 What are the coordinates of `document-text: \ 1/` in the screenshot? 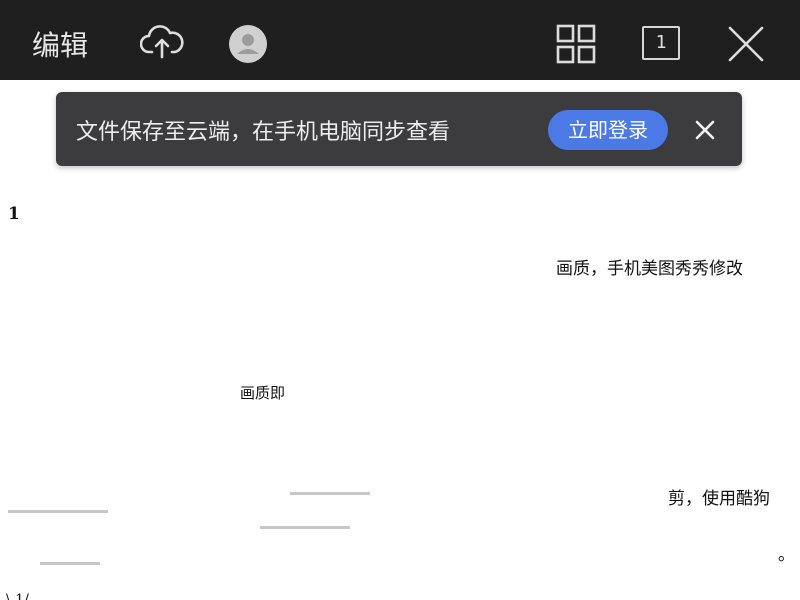 It's located at (17, 596).